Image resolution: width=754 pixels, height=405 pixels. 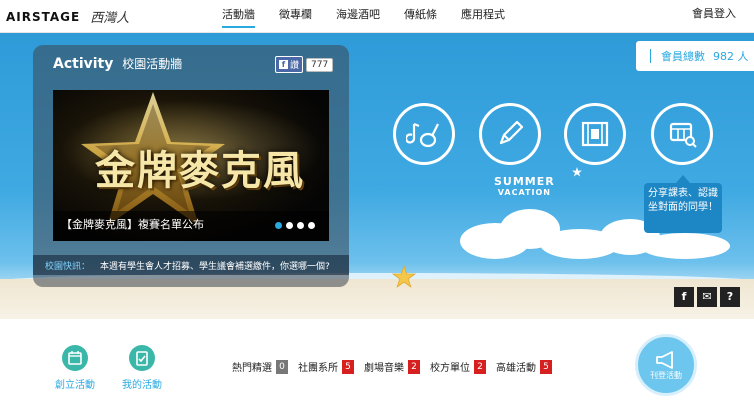 I want to click on my-activity-label: 我的活動, so click(x=142, y=385).